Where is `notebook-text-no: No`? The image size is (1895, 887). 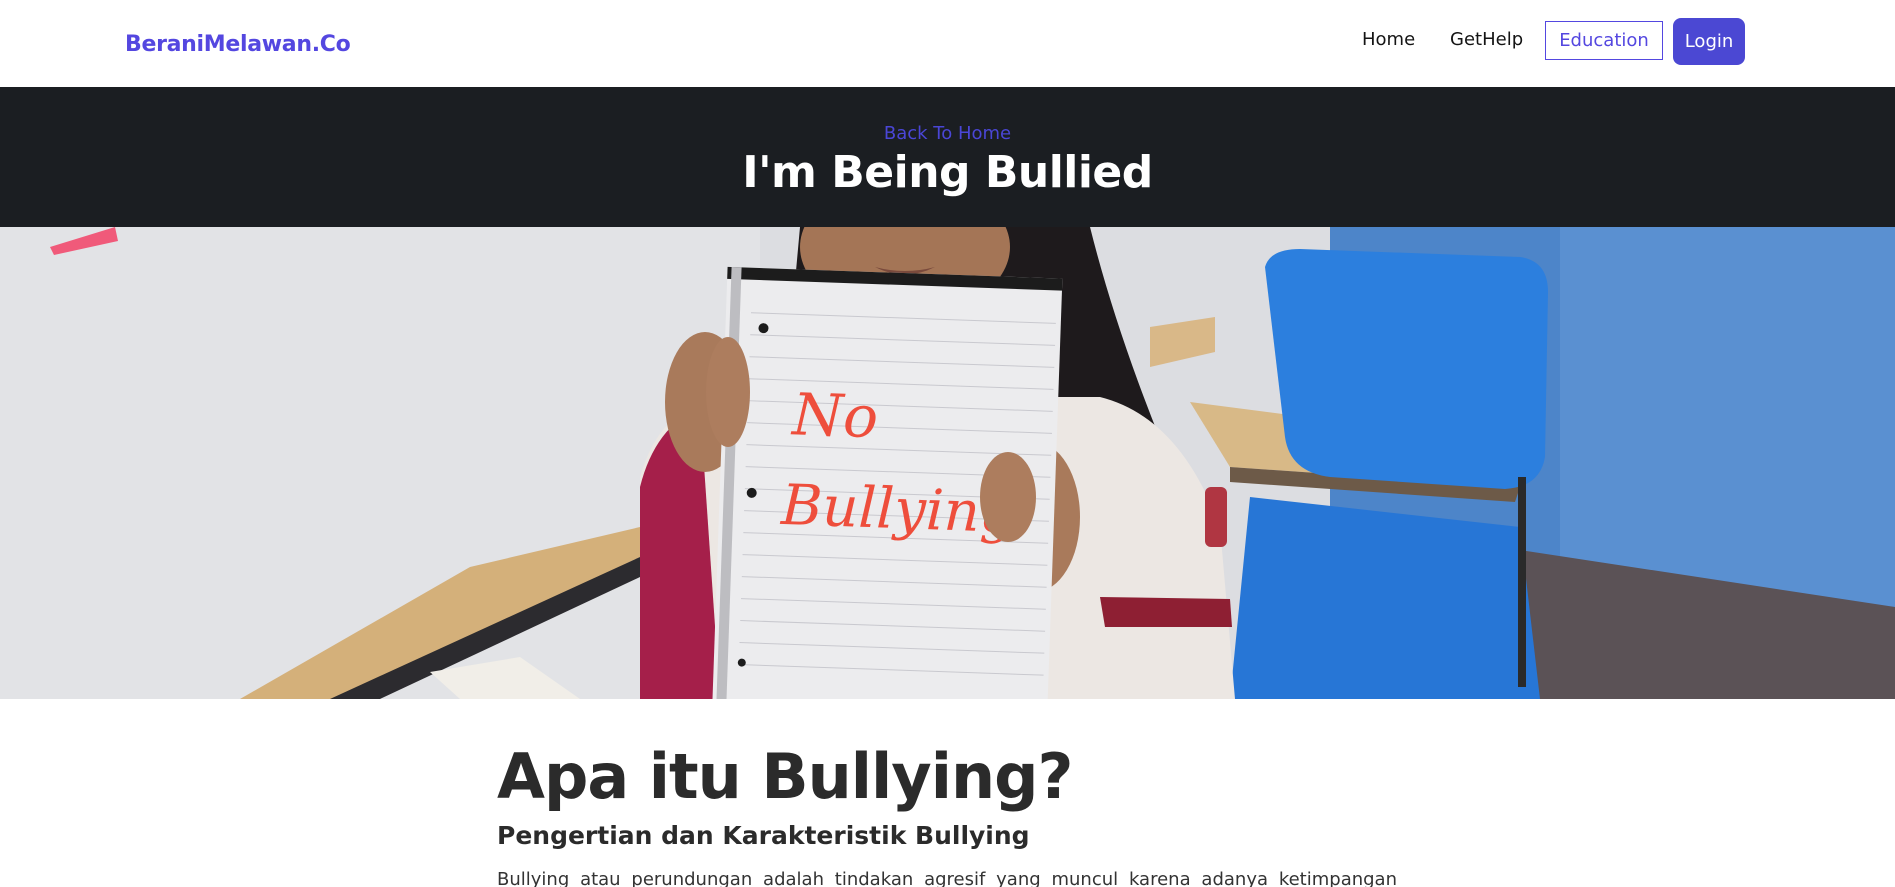
notebook-text-no: No is located at coordinates (834, 415).